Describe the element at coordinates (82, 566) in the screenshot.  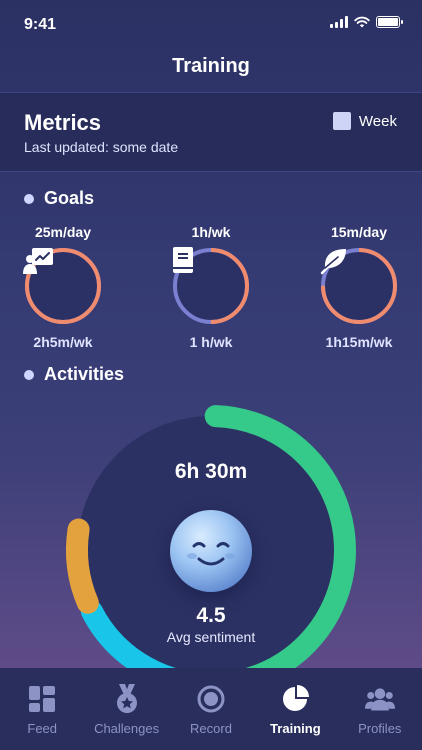
I see `activity-ring-segment` at that location.